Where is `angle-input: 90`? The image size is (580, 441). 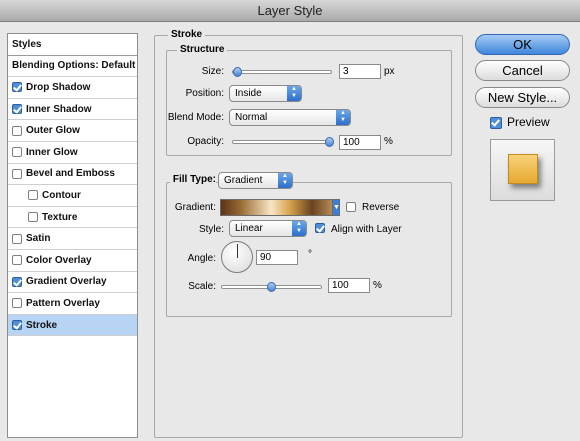 angle-input: 90 is located at coordinates (277, 257).